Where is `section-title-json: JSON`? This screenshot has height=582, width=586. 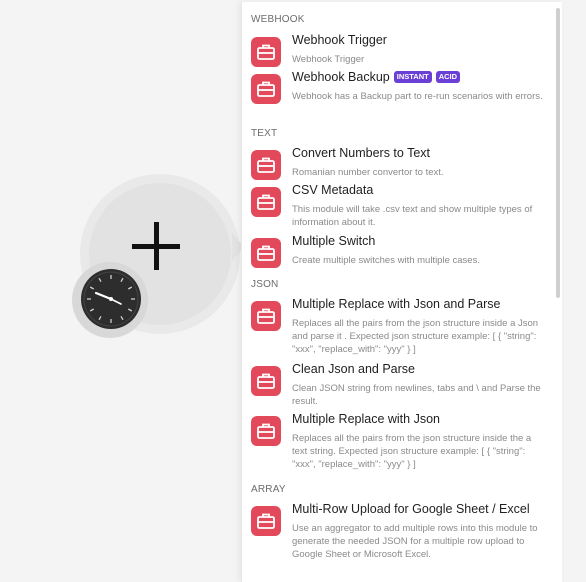 section-title-json: JSON is located at coordinates (265, 284).